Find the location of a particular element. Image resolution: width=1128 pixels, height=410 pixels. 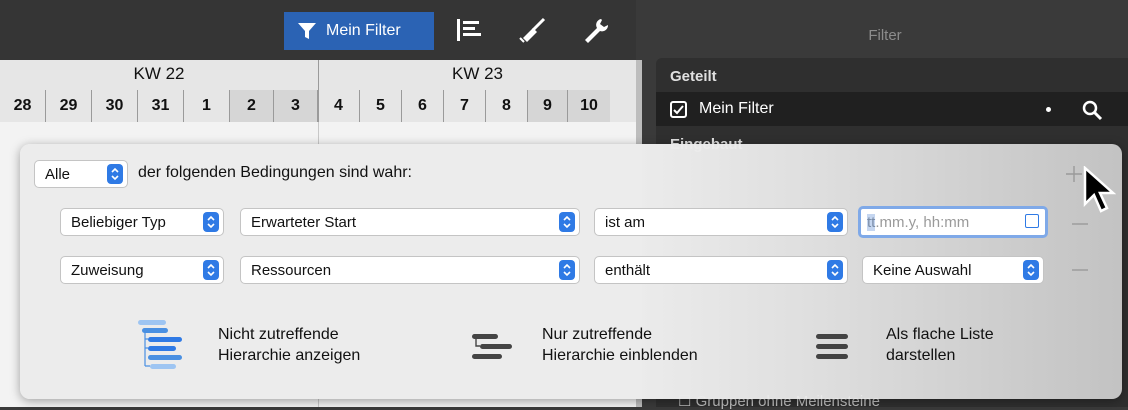

funnel-icon is located at coordinates (307, 31).